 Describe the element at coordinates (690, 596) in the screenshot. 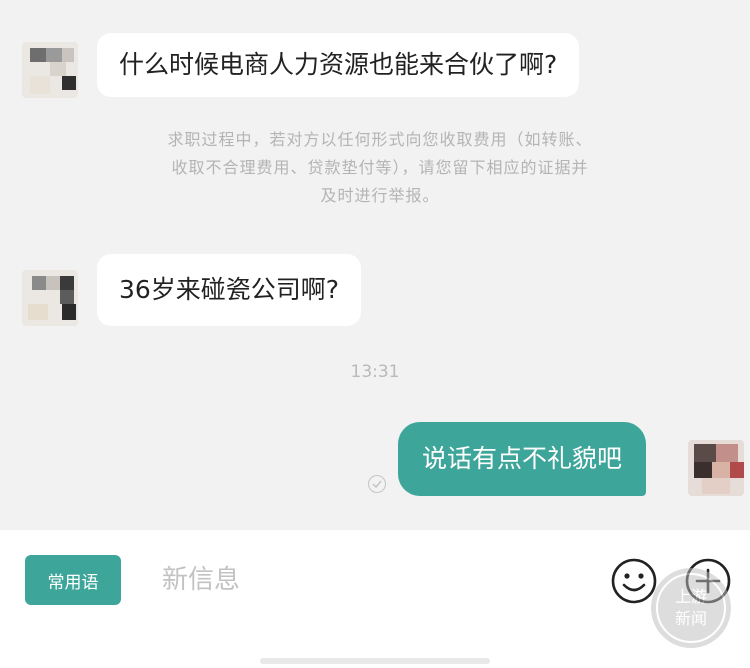

I see `watermark-text: 上游` at that location.